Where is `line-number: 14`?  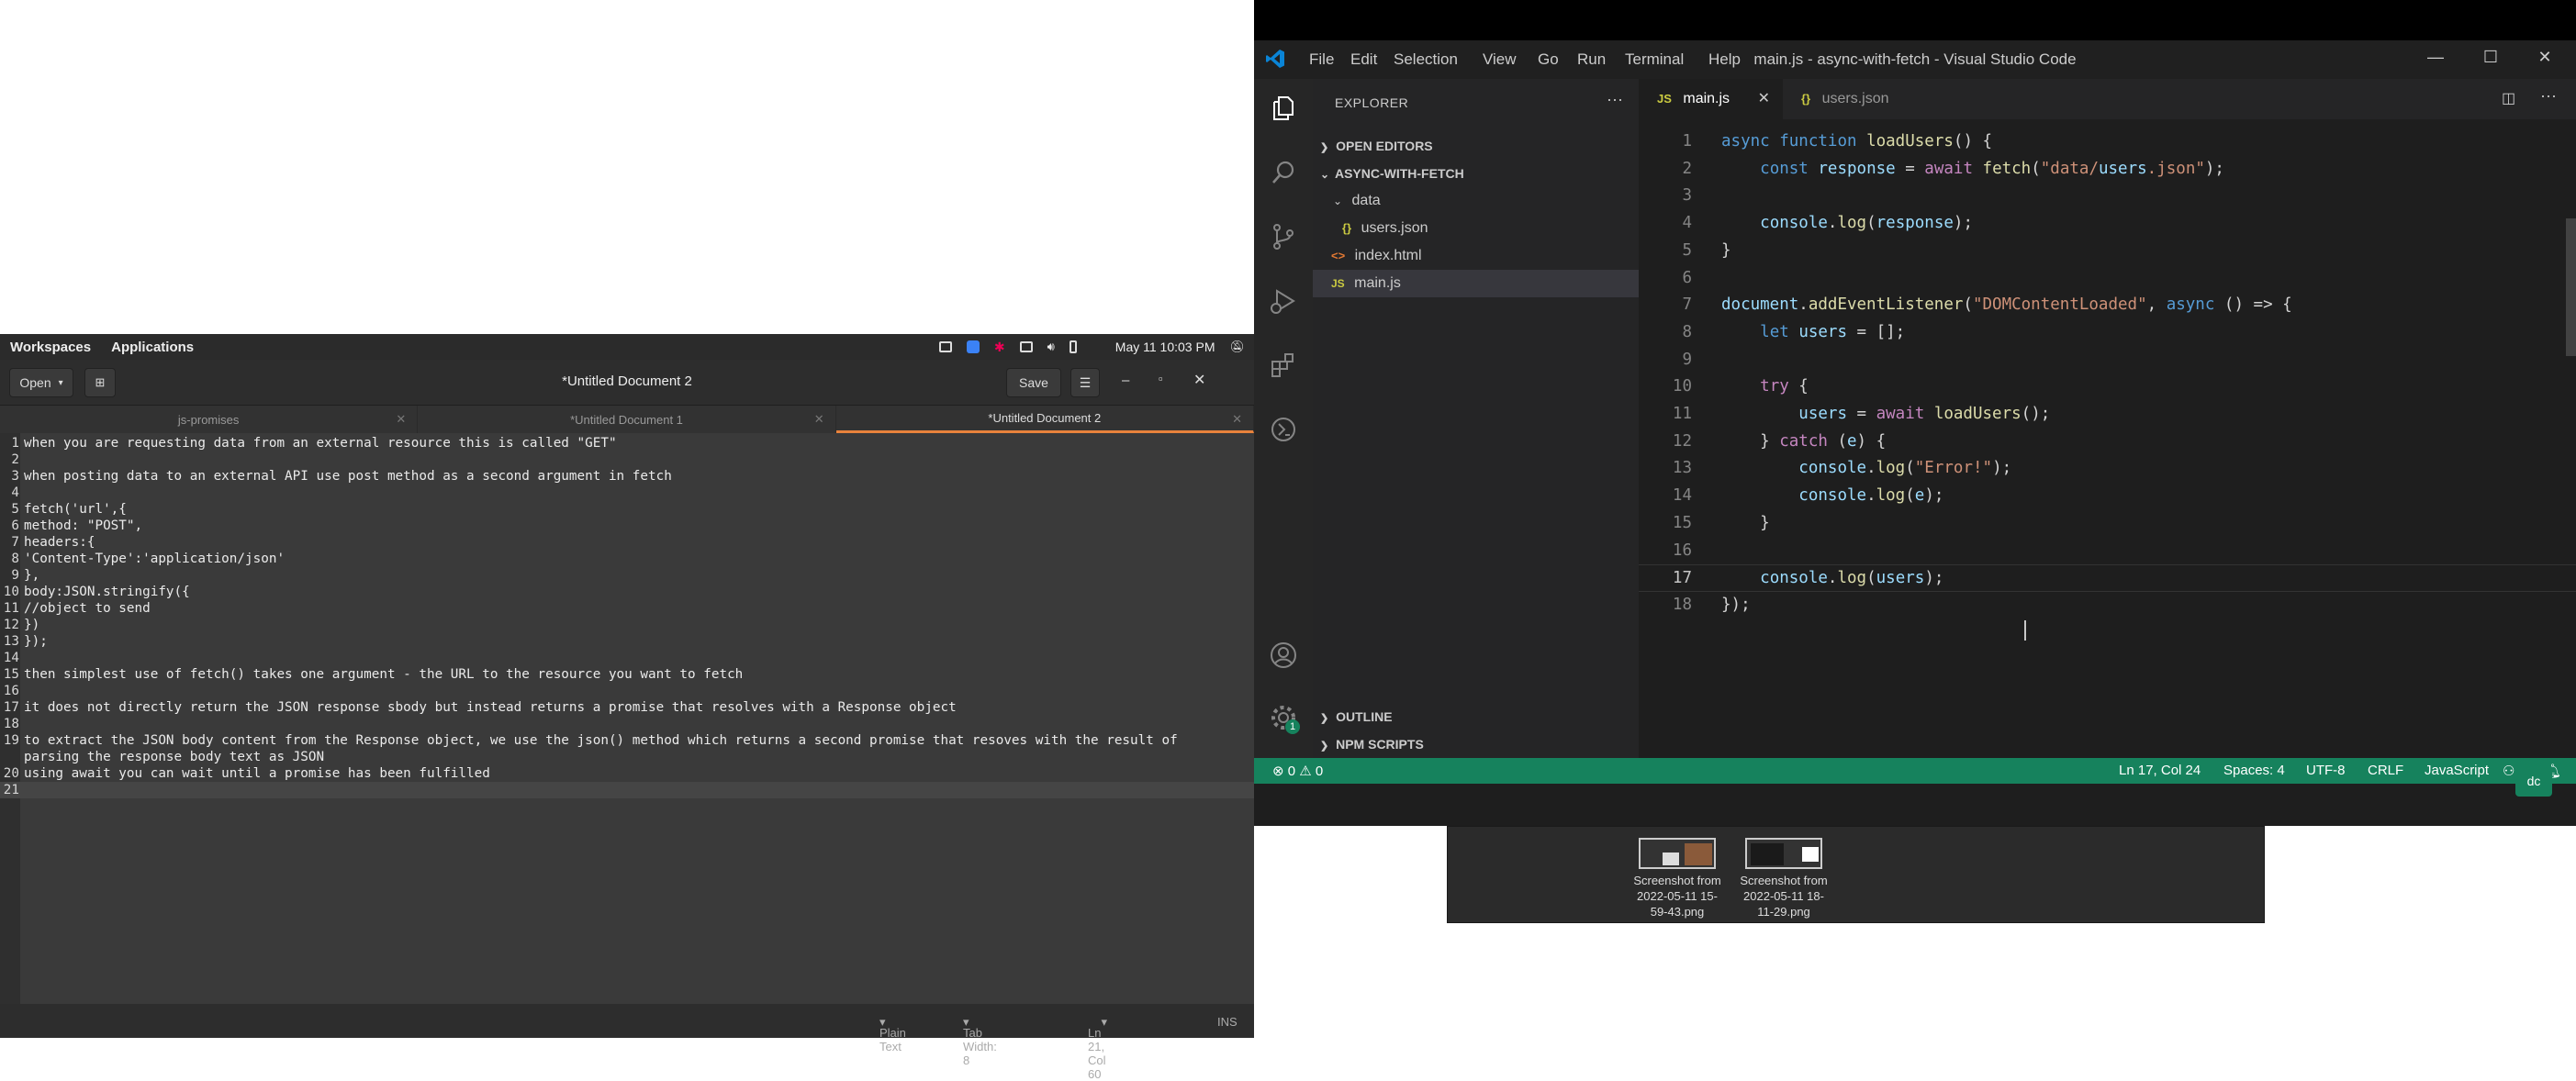 line-number: 14 is located at coordinates (1682, 496).